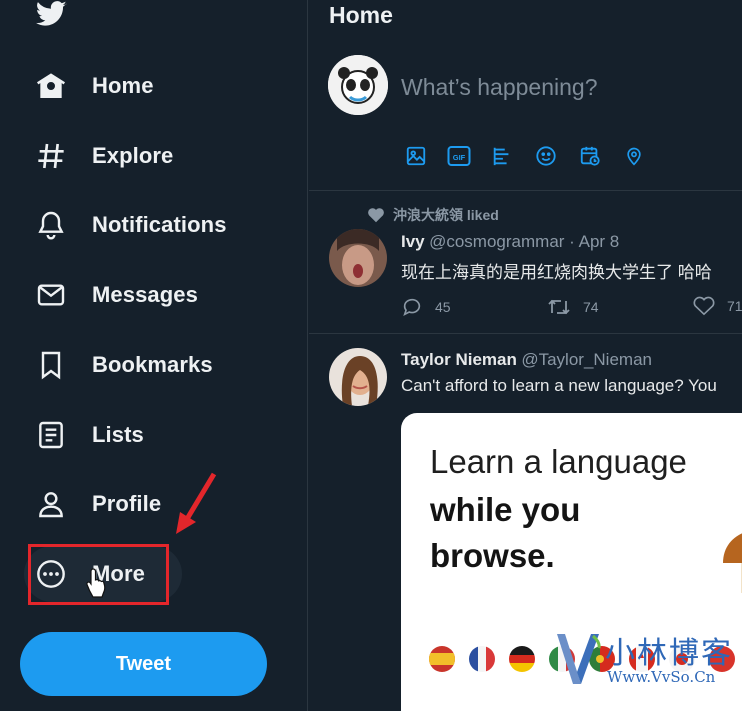 Image resolution: width=742 pixels, height=711 pixels. I want to click on liked-by-row: 沖浪大統領 liked, so click(433, 215).